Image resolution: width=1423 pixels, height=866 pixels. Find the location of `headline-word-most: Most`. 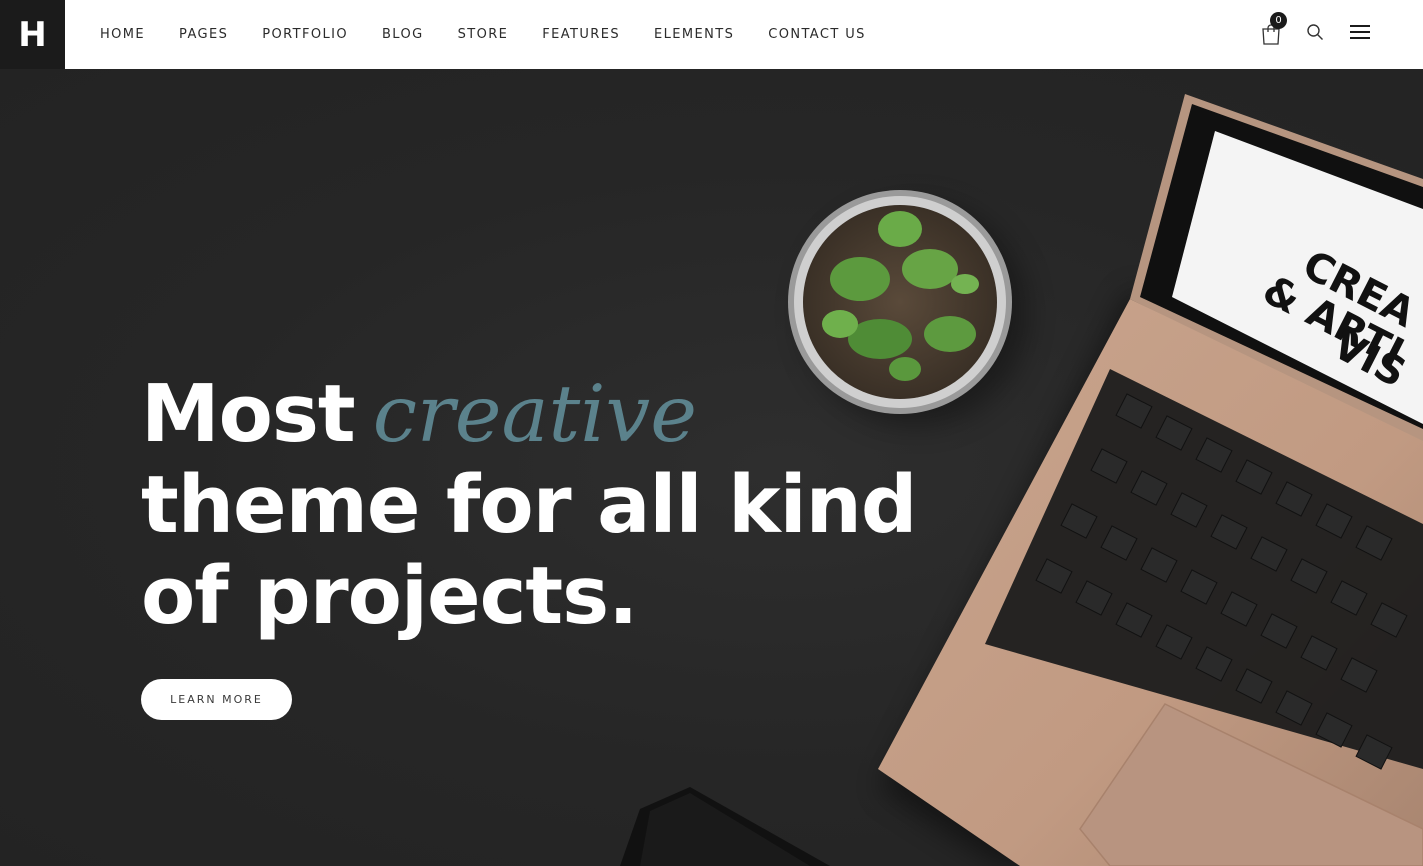

headline-word-most: Most is located at coordinates (248, 414).